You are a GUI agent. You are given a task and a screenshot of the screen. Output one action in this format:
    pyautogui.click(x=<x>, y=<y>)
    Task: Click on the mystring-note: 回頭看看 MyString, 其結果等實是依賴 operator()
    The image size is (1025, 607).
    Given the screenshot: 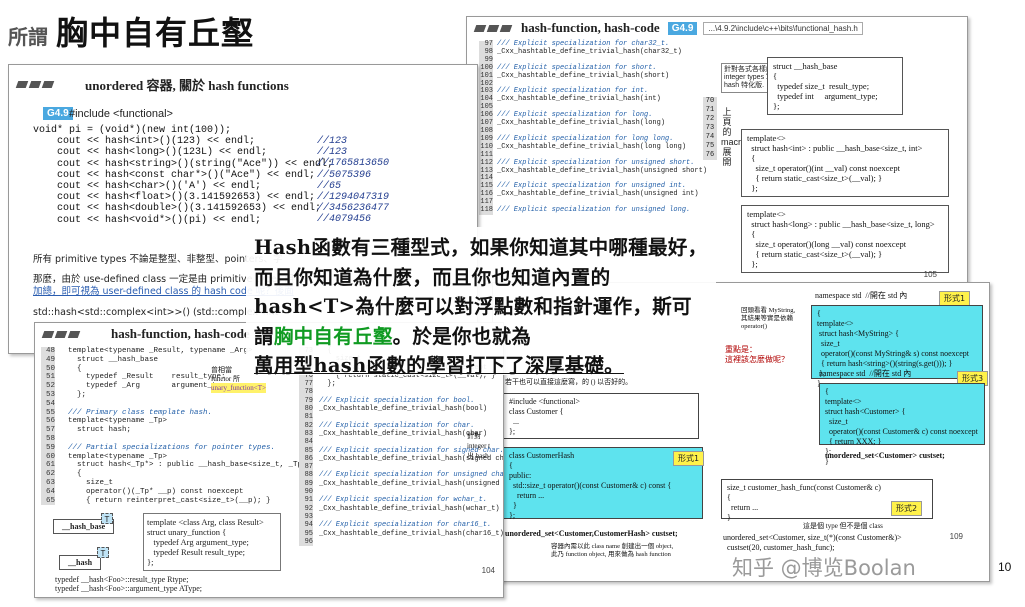 What is the action you would take?
    pyautogui.click(x=768, y=318)
    